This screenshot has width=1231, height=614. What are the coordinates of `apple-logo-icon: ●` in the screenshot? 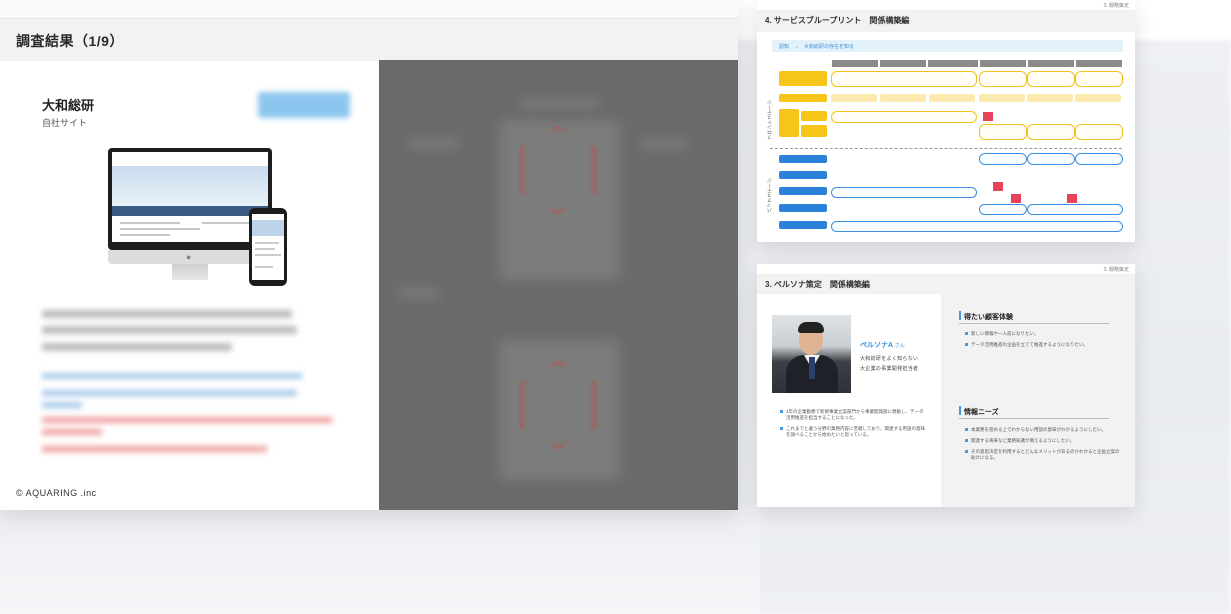 It's located at (189, 257).